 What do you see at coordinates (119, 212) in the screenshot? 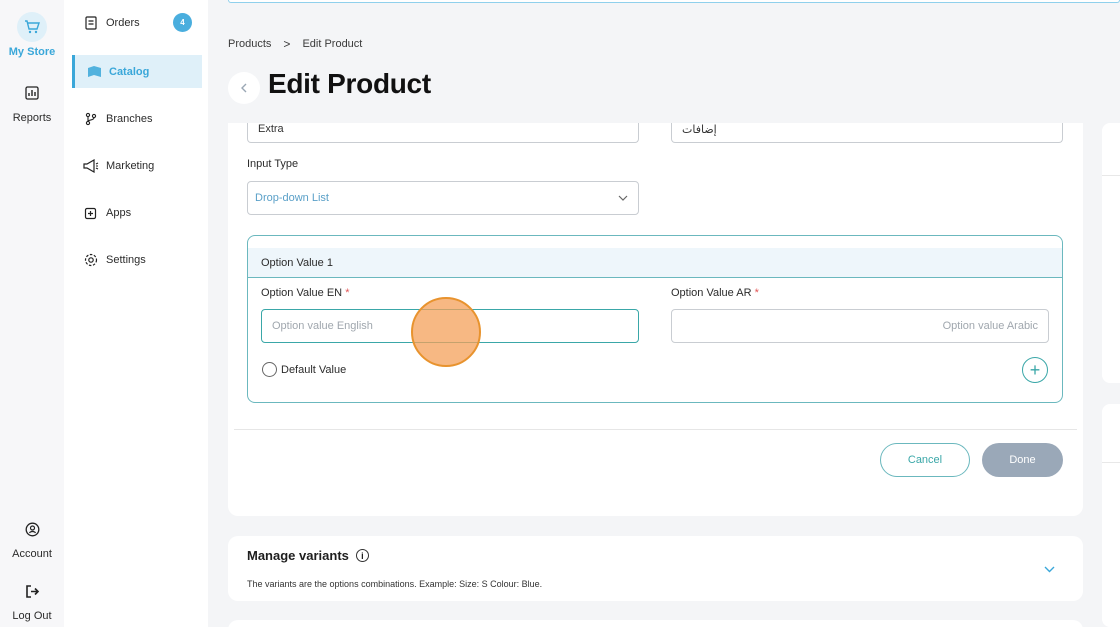
I see `nav-item-apps-label: Apps` at bounding box center [119, 212].